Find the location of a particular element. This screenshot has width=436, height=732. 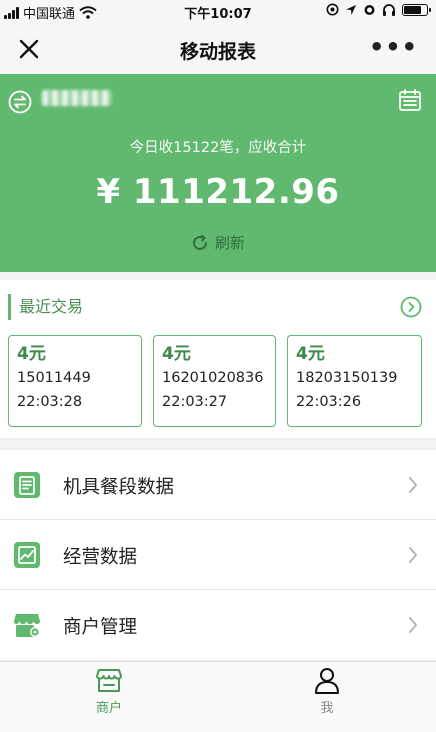

recent-title: 最近交易 is located at coordinates (45, 307).